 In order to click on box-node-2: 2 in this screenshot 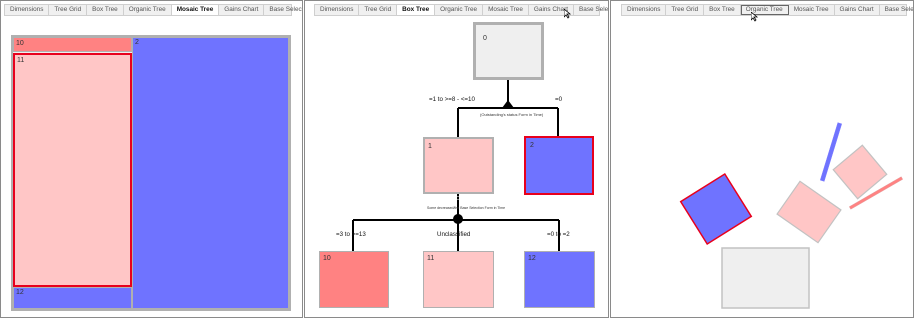, I will do `click(559, 165)`.